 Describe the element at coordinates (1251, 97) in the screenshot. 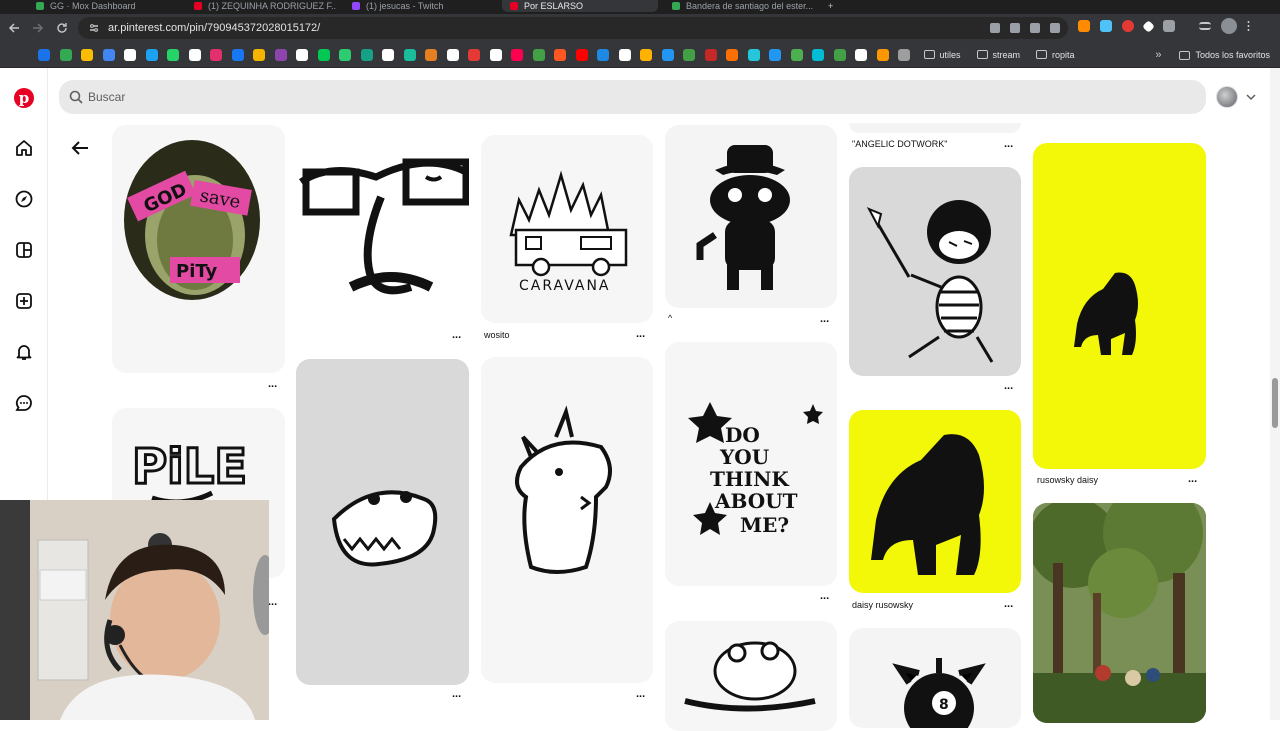

I see `chevron-down-icon` at that location.